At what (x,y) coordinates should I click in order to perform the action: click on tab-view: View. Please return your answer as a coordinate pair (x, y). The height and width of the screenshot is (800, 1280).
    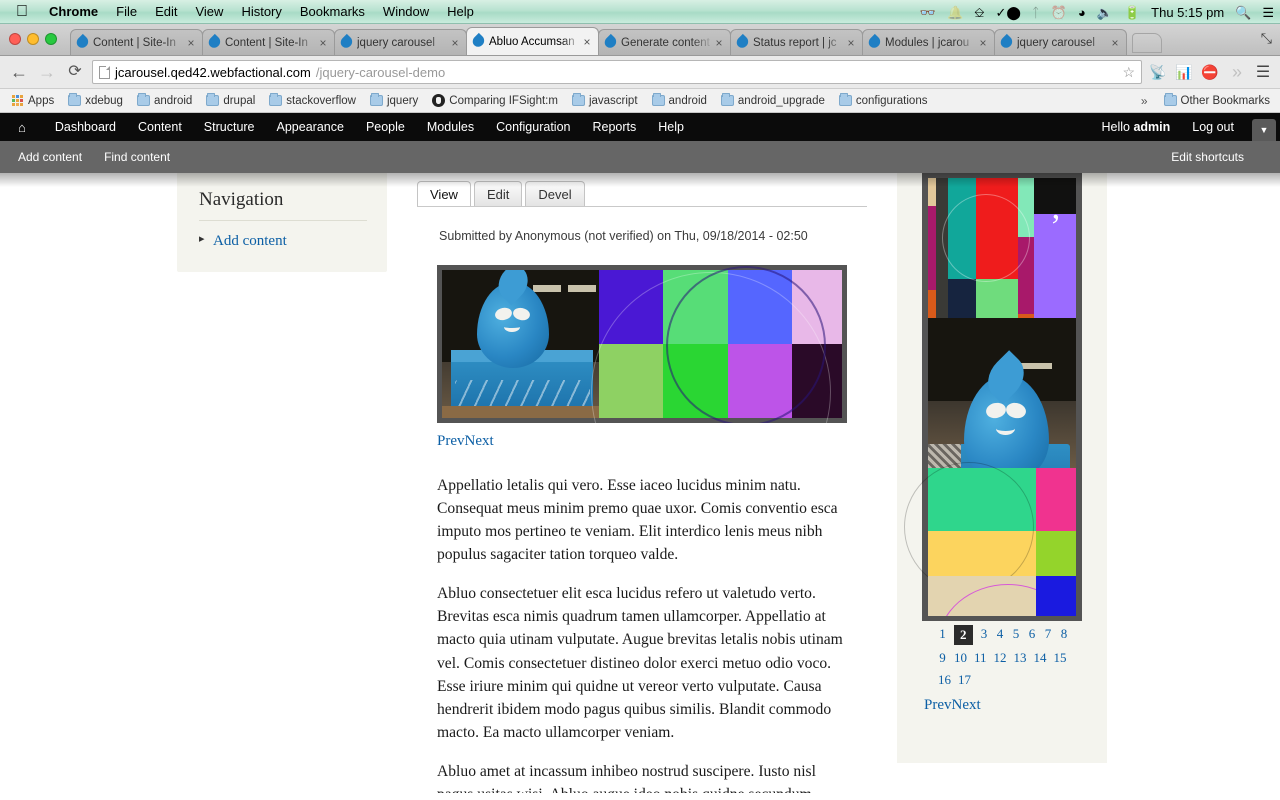
    Looking at the image, I should click on (444, 193).